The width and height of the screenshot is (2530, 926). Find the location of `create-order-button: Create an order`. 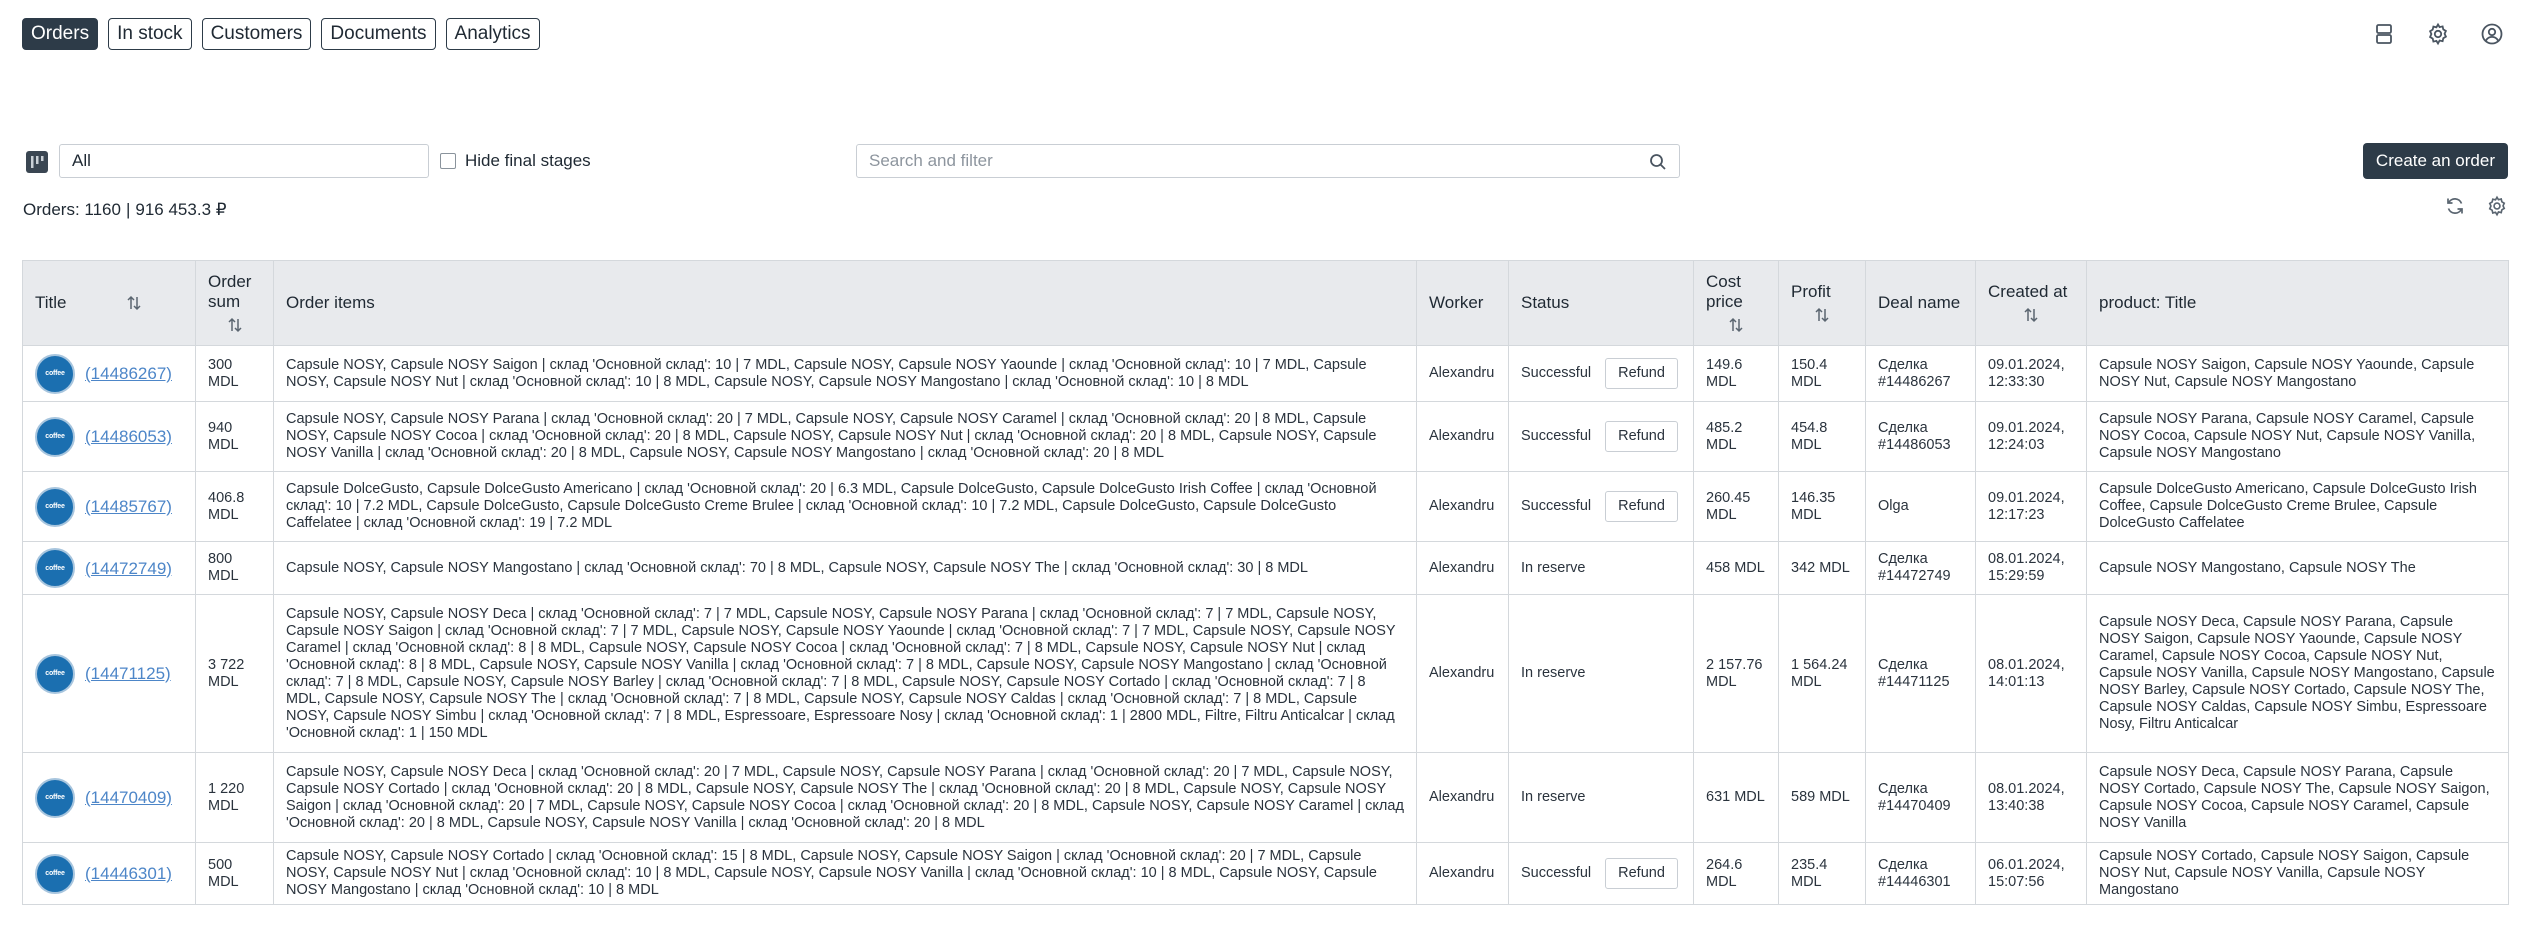

create-order-button: Create an order is located at coordinates (2435, 161).